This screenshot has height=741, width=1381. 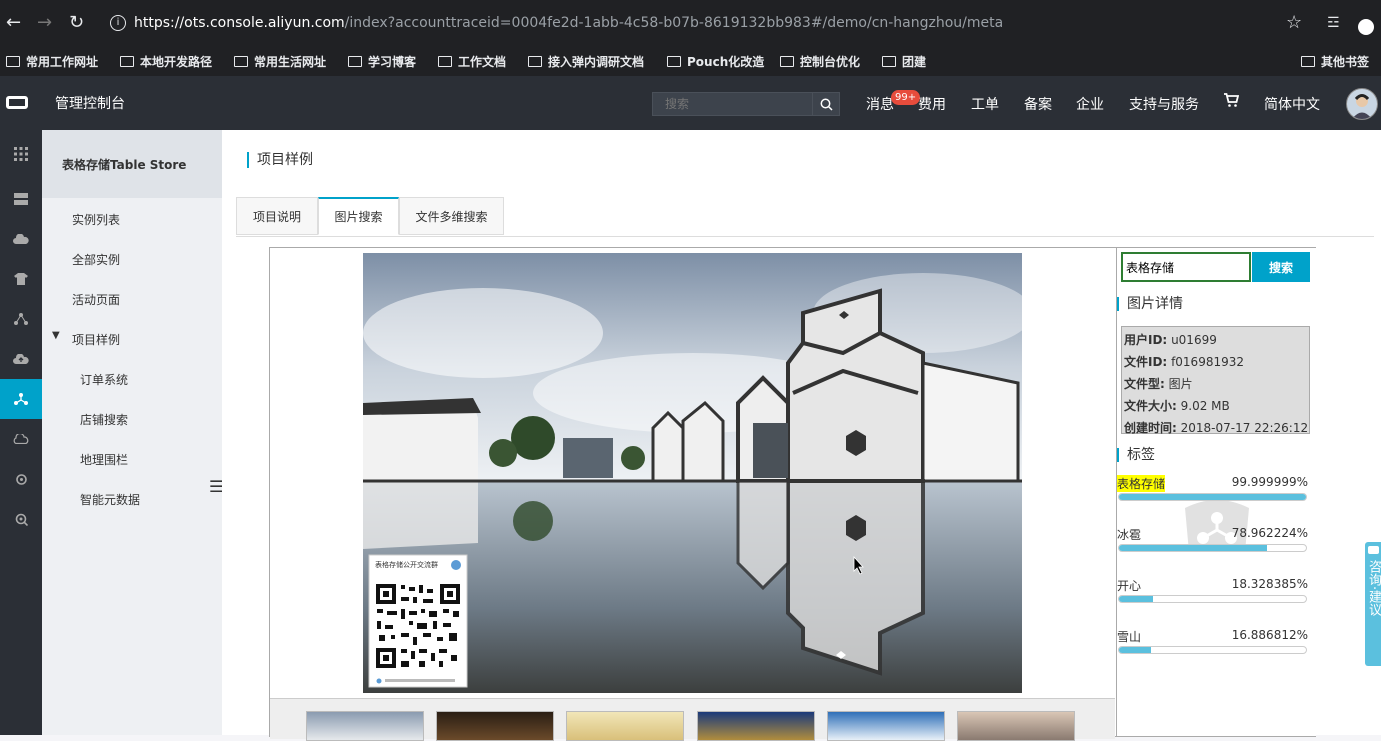 What do you see at coordinates (104, 419) in the screenshot?
I see `sidebar-item-store-search: 店铺搜索` at bounding box center [104, 419].